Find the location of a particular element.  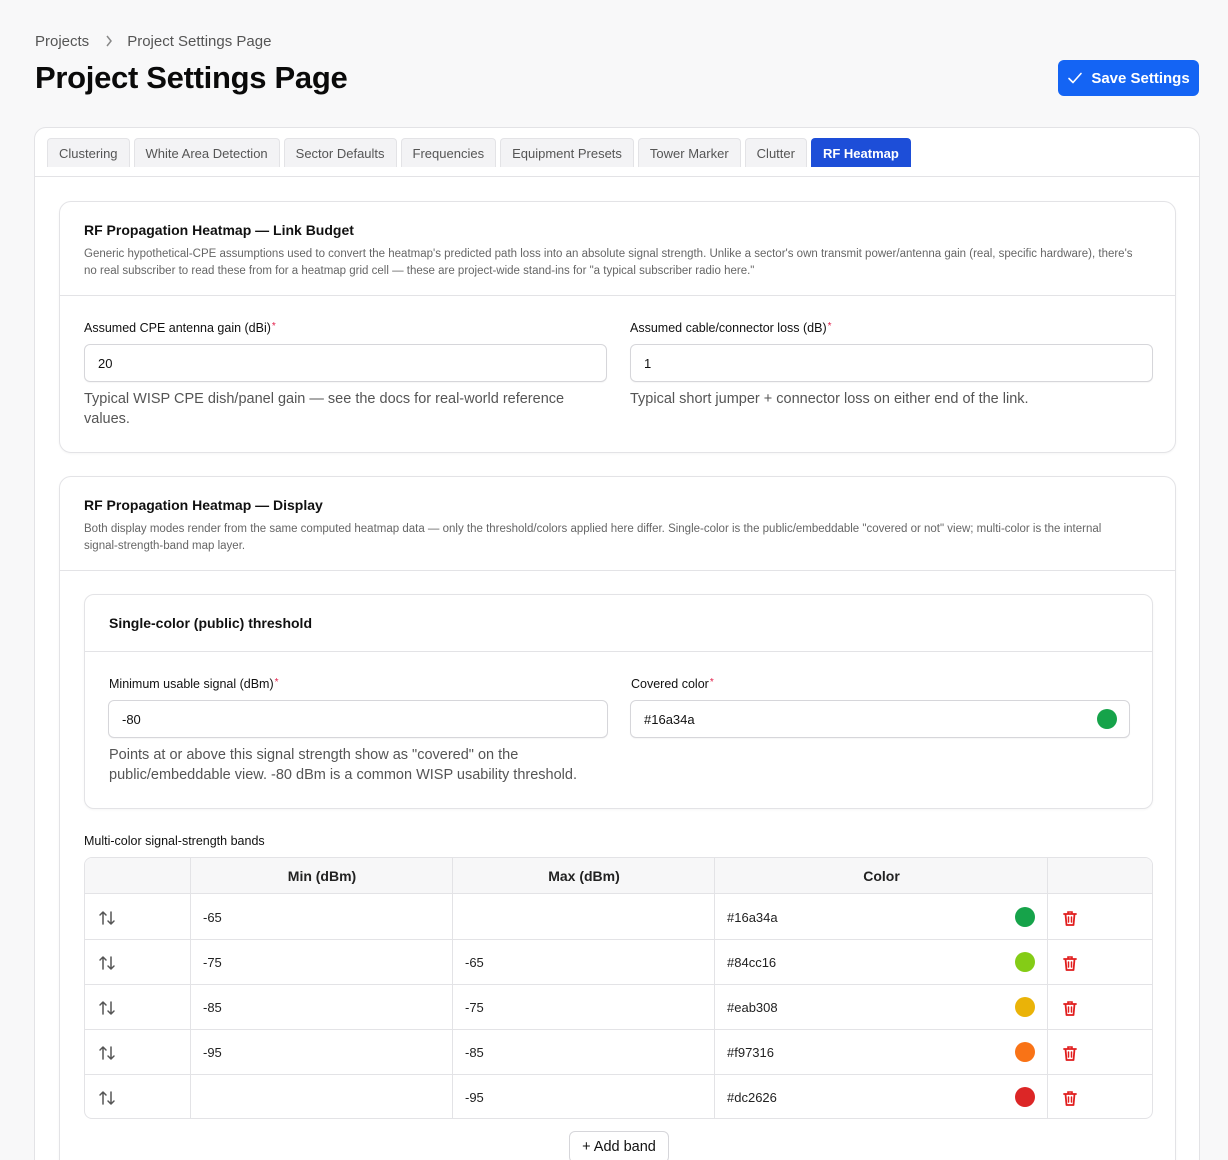

cable-loss-input: 1 is located at coordinates (891, 363).